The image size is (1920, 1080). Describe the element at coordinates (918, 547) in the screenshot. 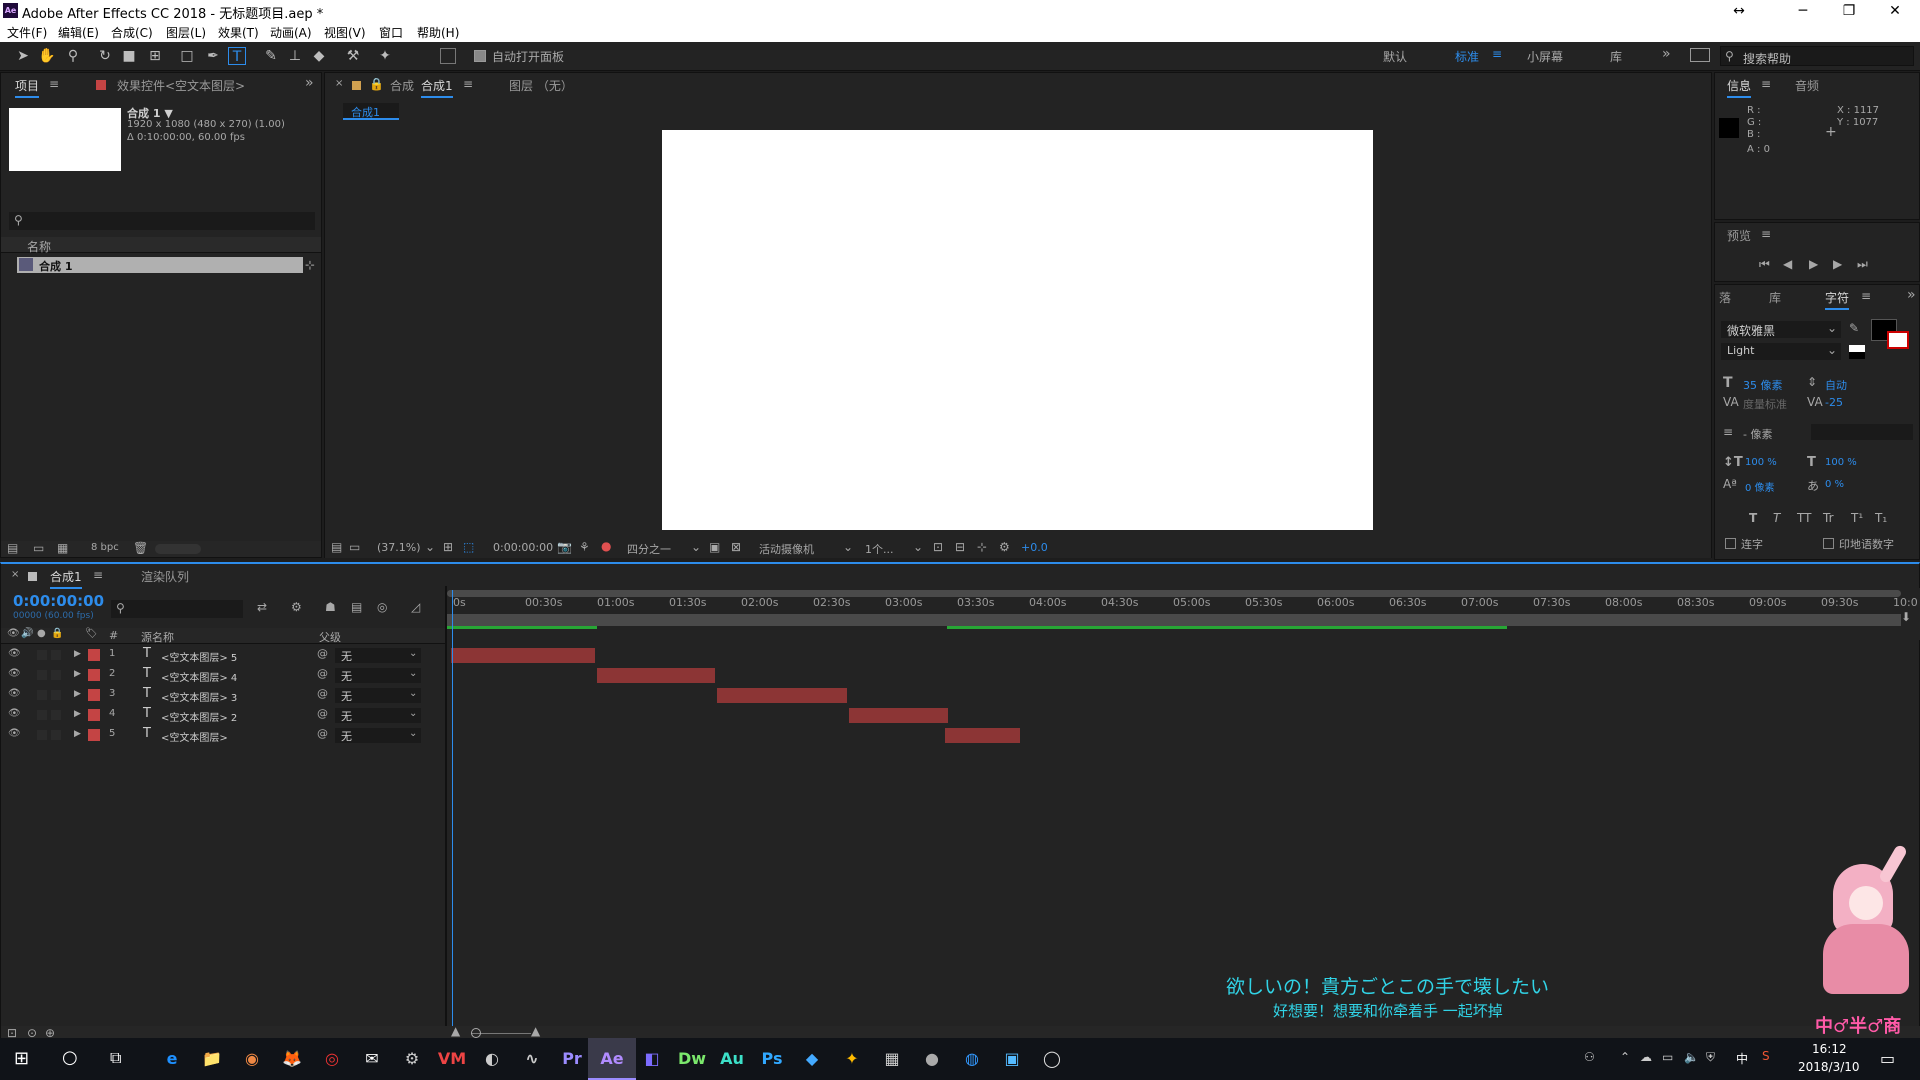

I see `chevron-down-icon: ⌄` at that location.